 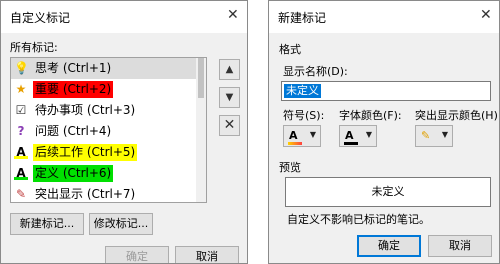 I want to click on symbol-a-icon: A, so click(x=293, y=135).